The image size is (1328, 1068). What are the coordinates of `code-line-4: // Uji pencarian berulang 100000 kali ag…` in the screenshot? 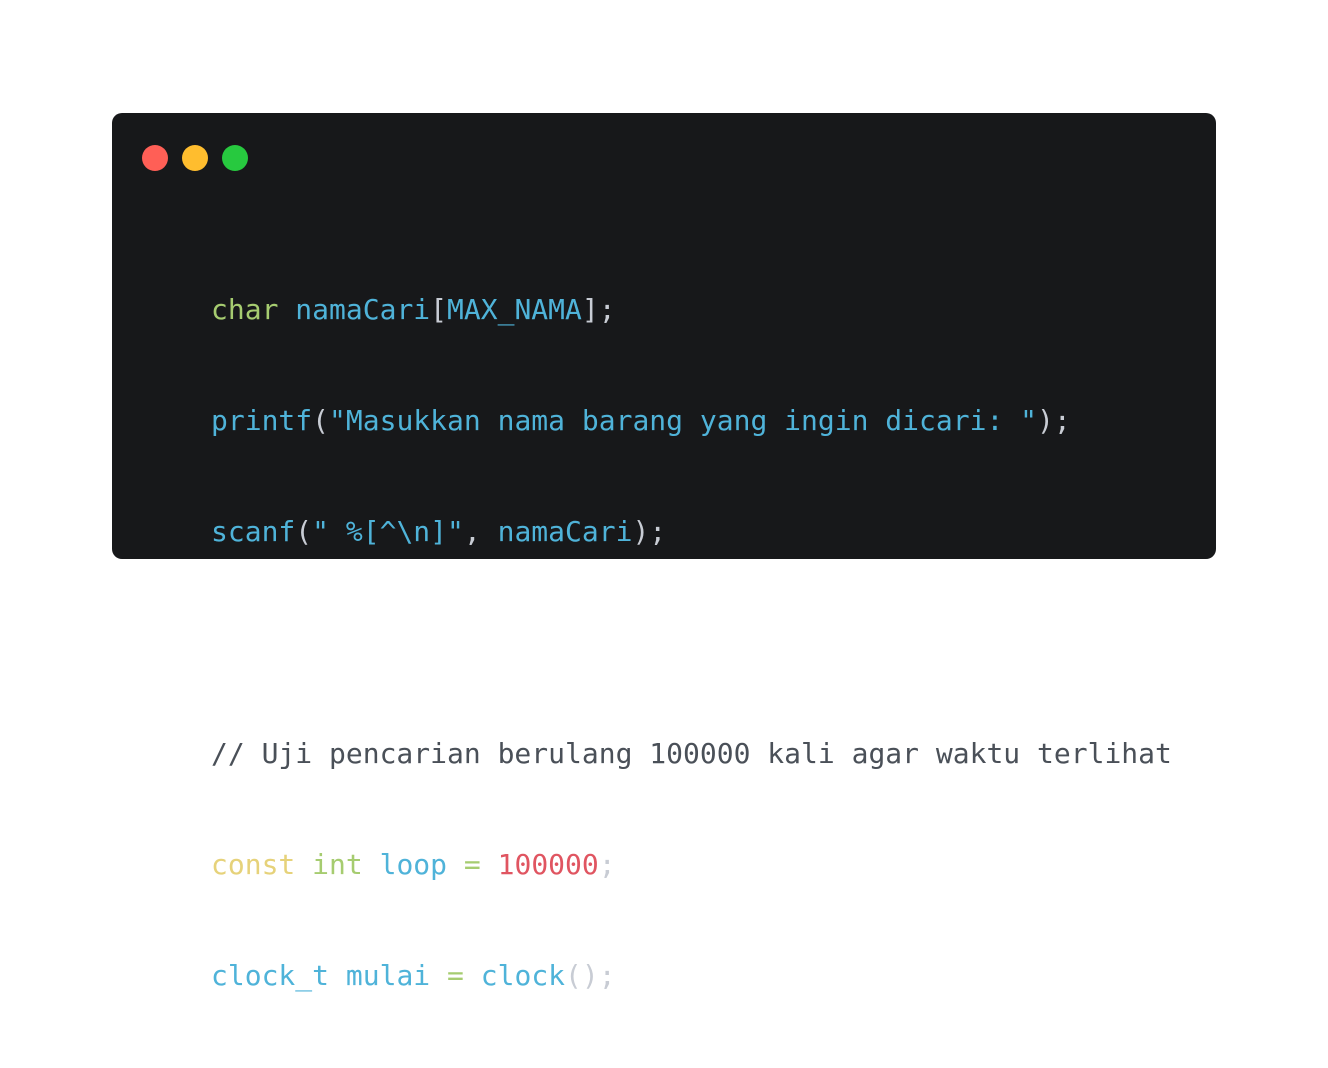 It's located at (691, 753).